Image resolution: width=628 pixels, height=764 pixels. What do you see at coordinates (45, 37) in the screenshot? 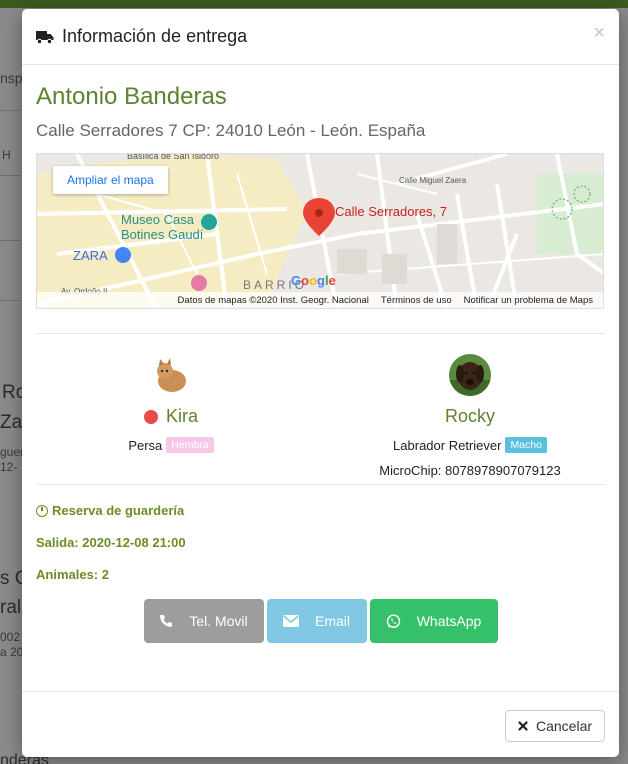
I see `truck-icon` at bounding box center [45, 37].